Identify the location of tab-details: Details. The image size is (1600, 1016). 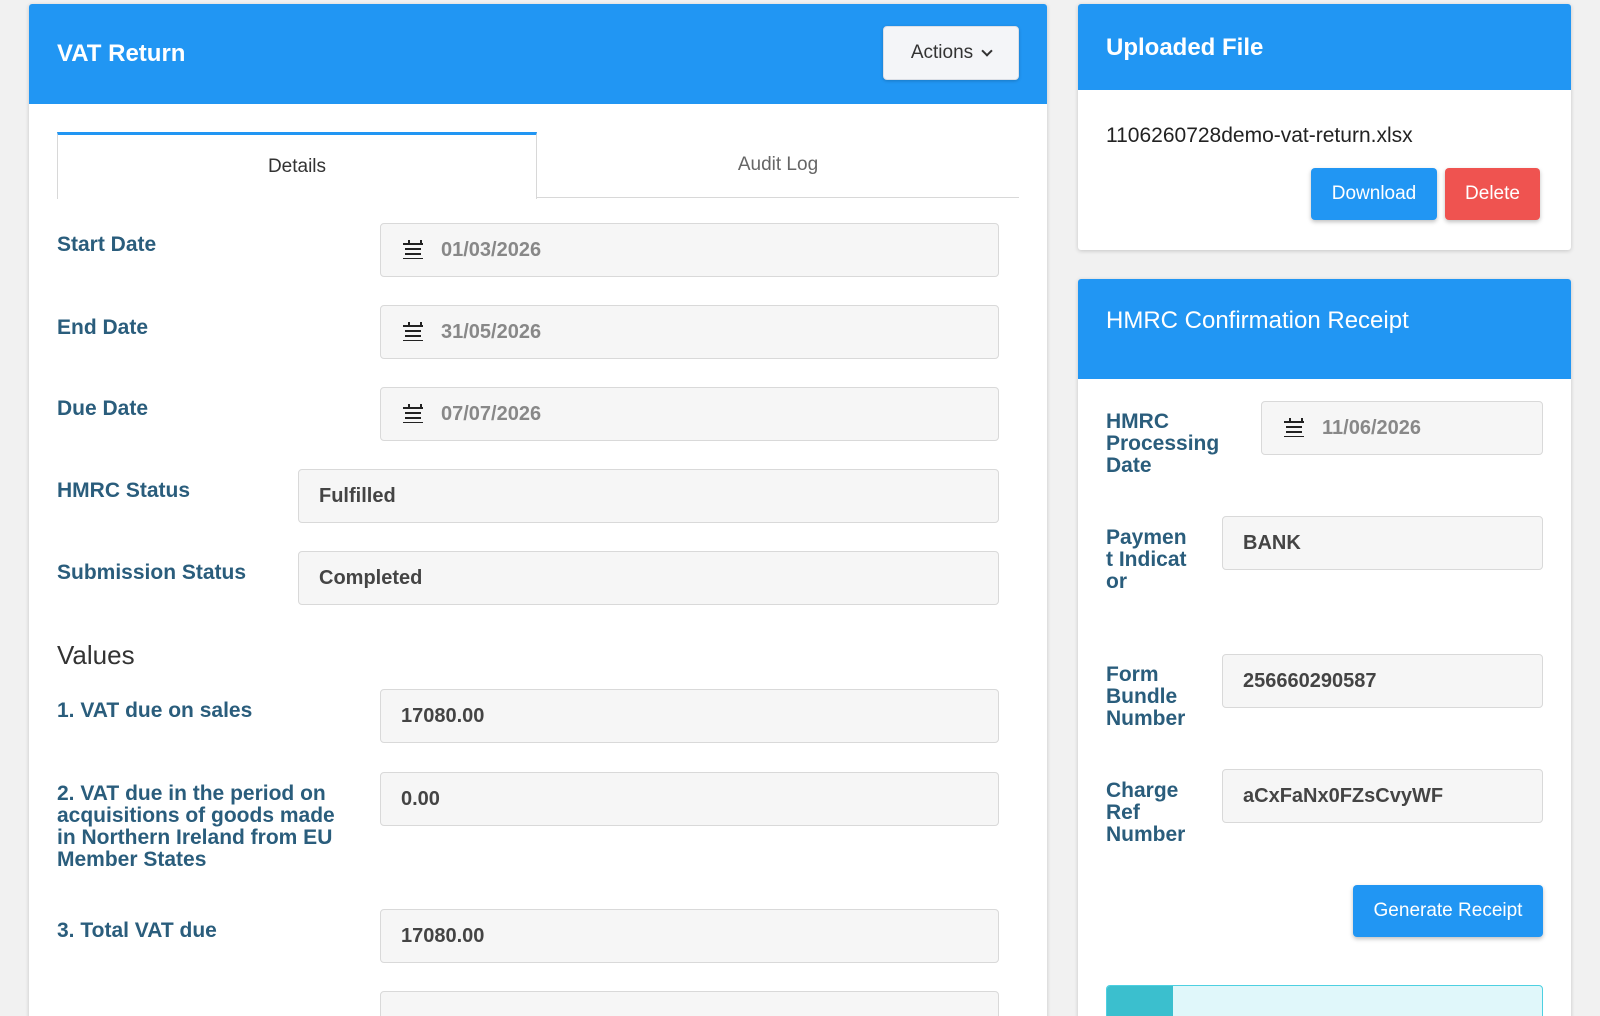
(297, 165).